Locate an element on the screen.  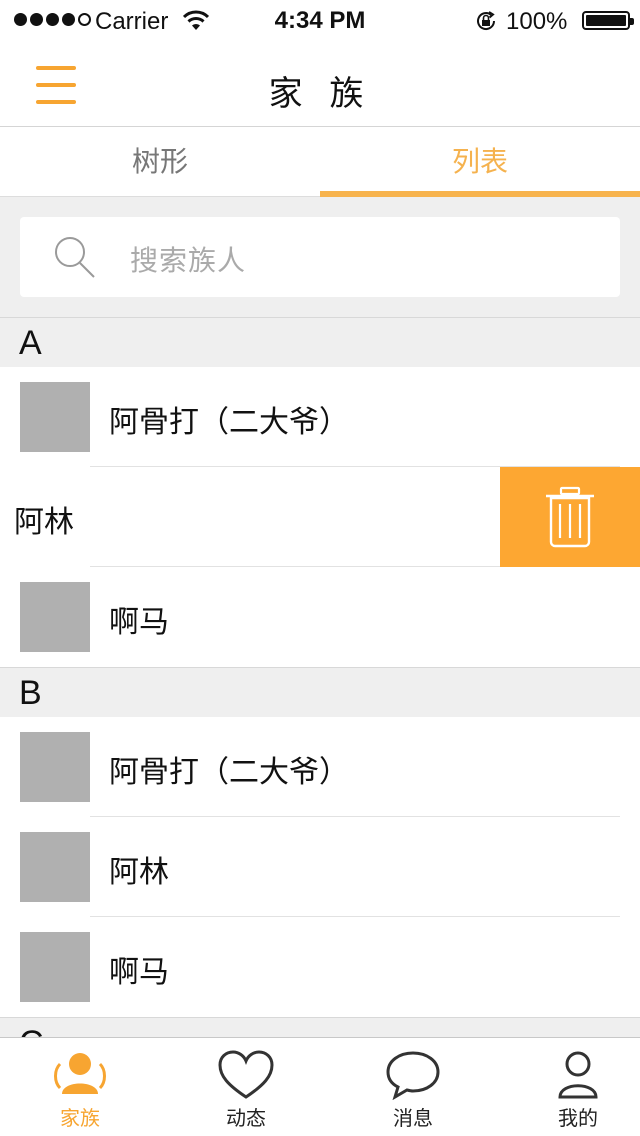
search-placeholder: 搜索族人 is located at coordinates (188, 260).